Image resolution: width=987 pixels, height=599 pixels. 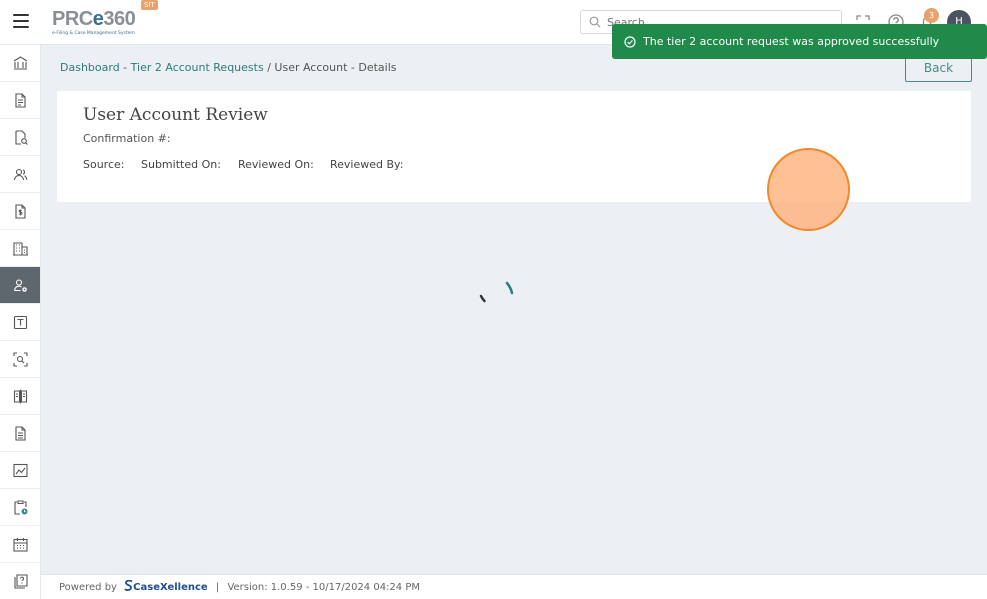 I want to click on calendar-icon, so click(x=20, y=544).